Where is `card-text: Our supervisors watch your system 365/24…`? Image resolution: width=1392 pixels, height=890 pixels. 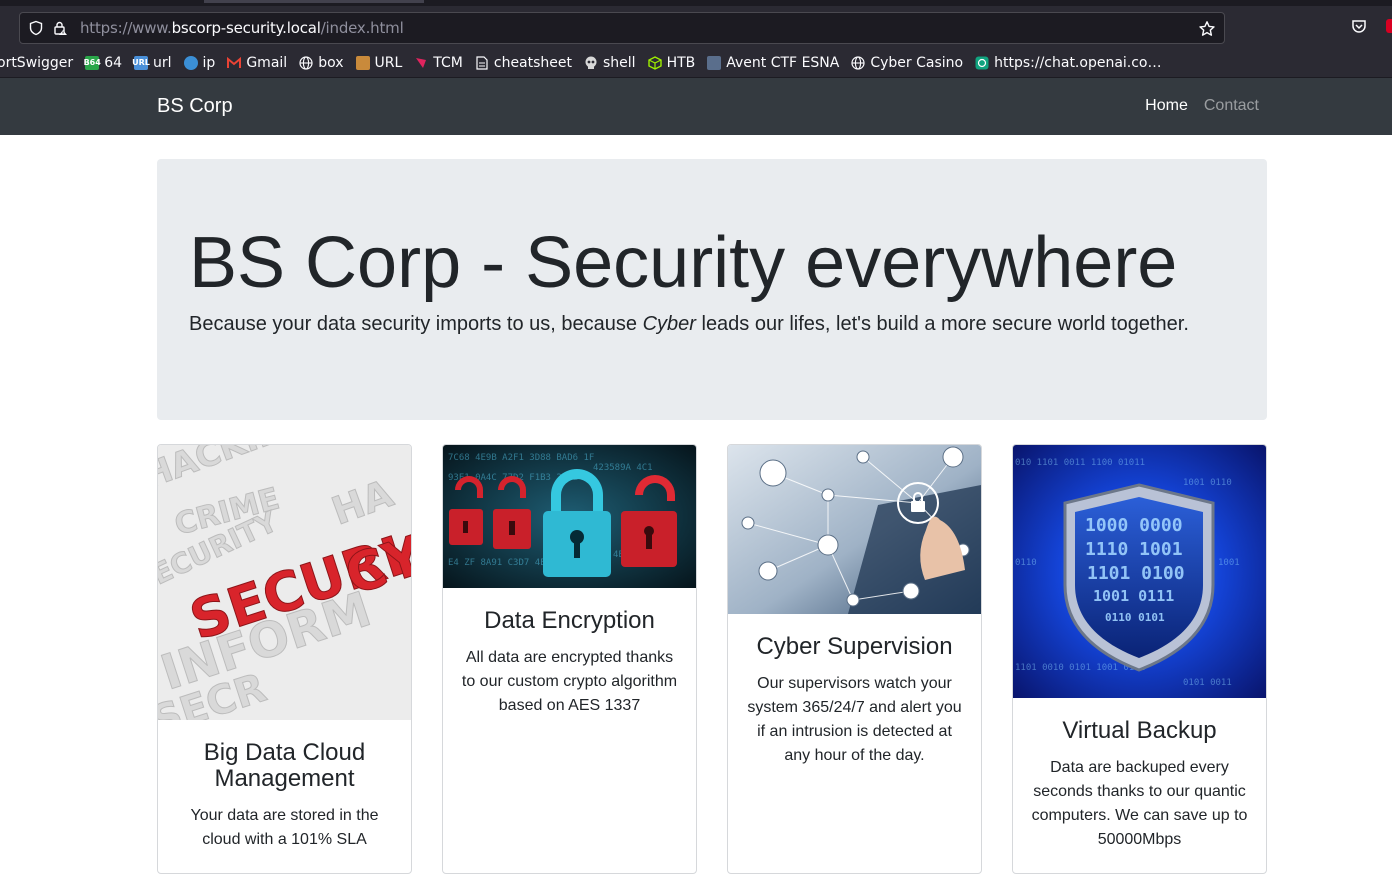
card-text: Our supervisors watch your system 365/24… is located at coordinates (854, 719).